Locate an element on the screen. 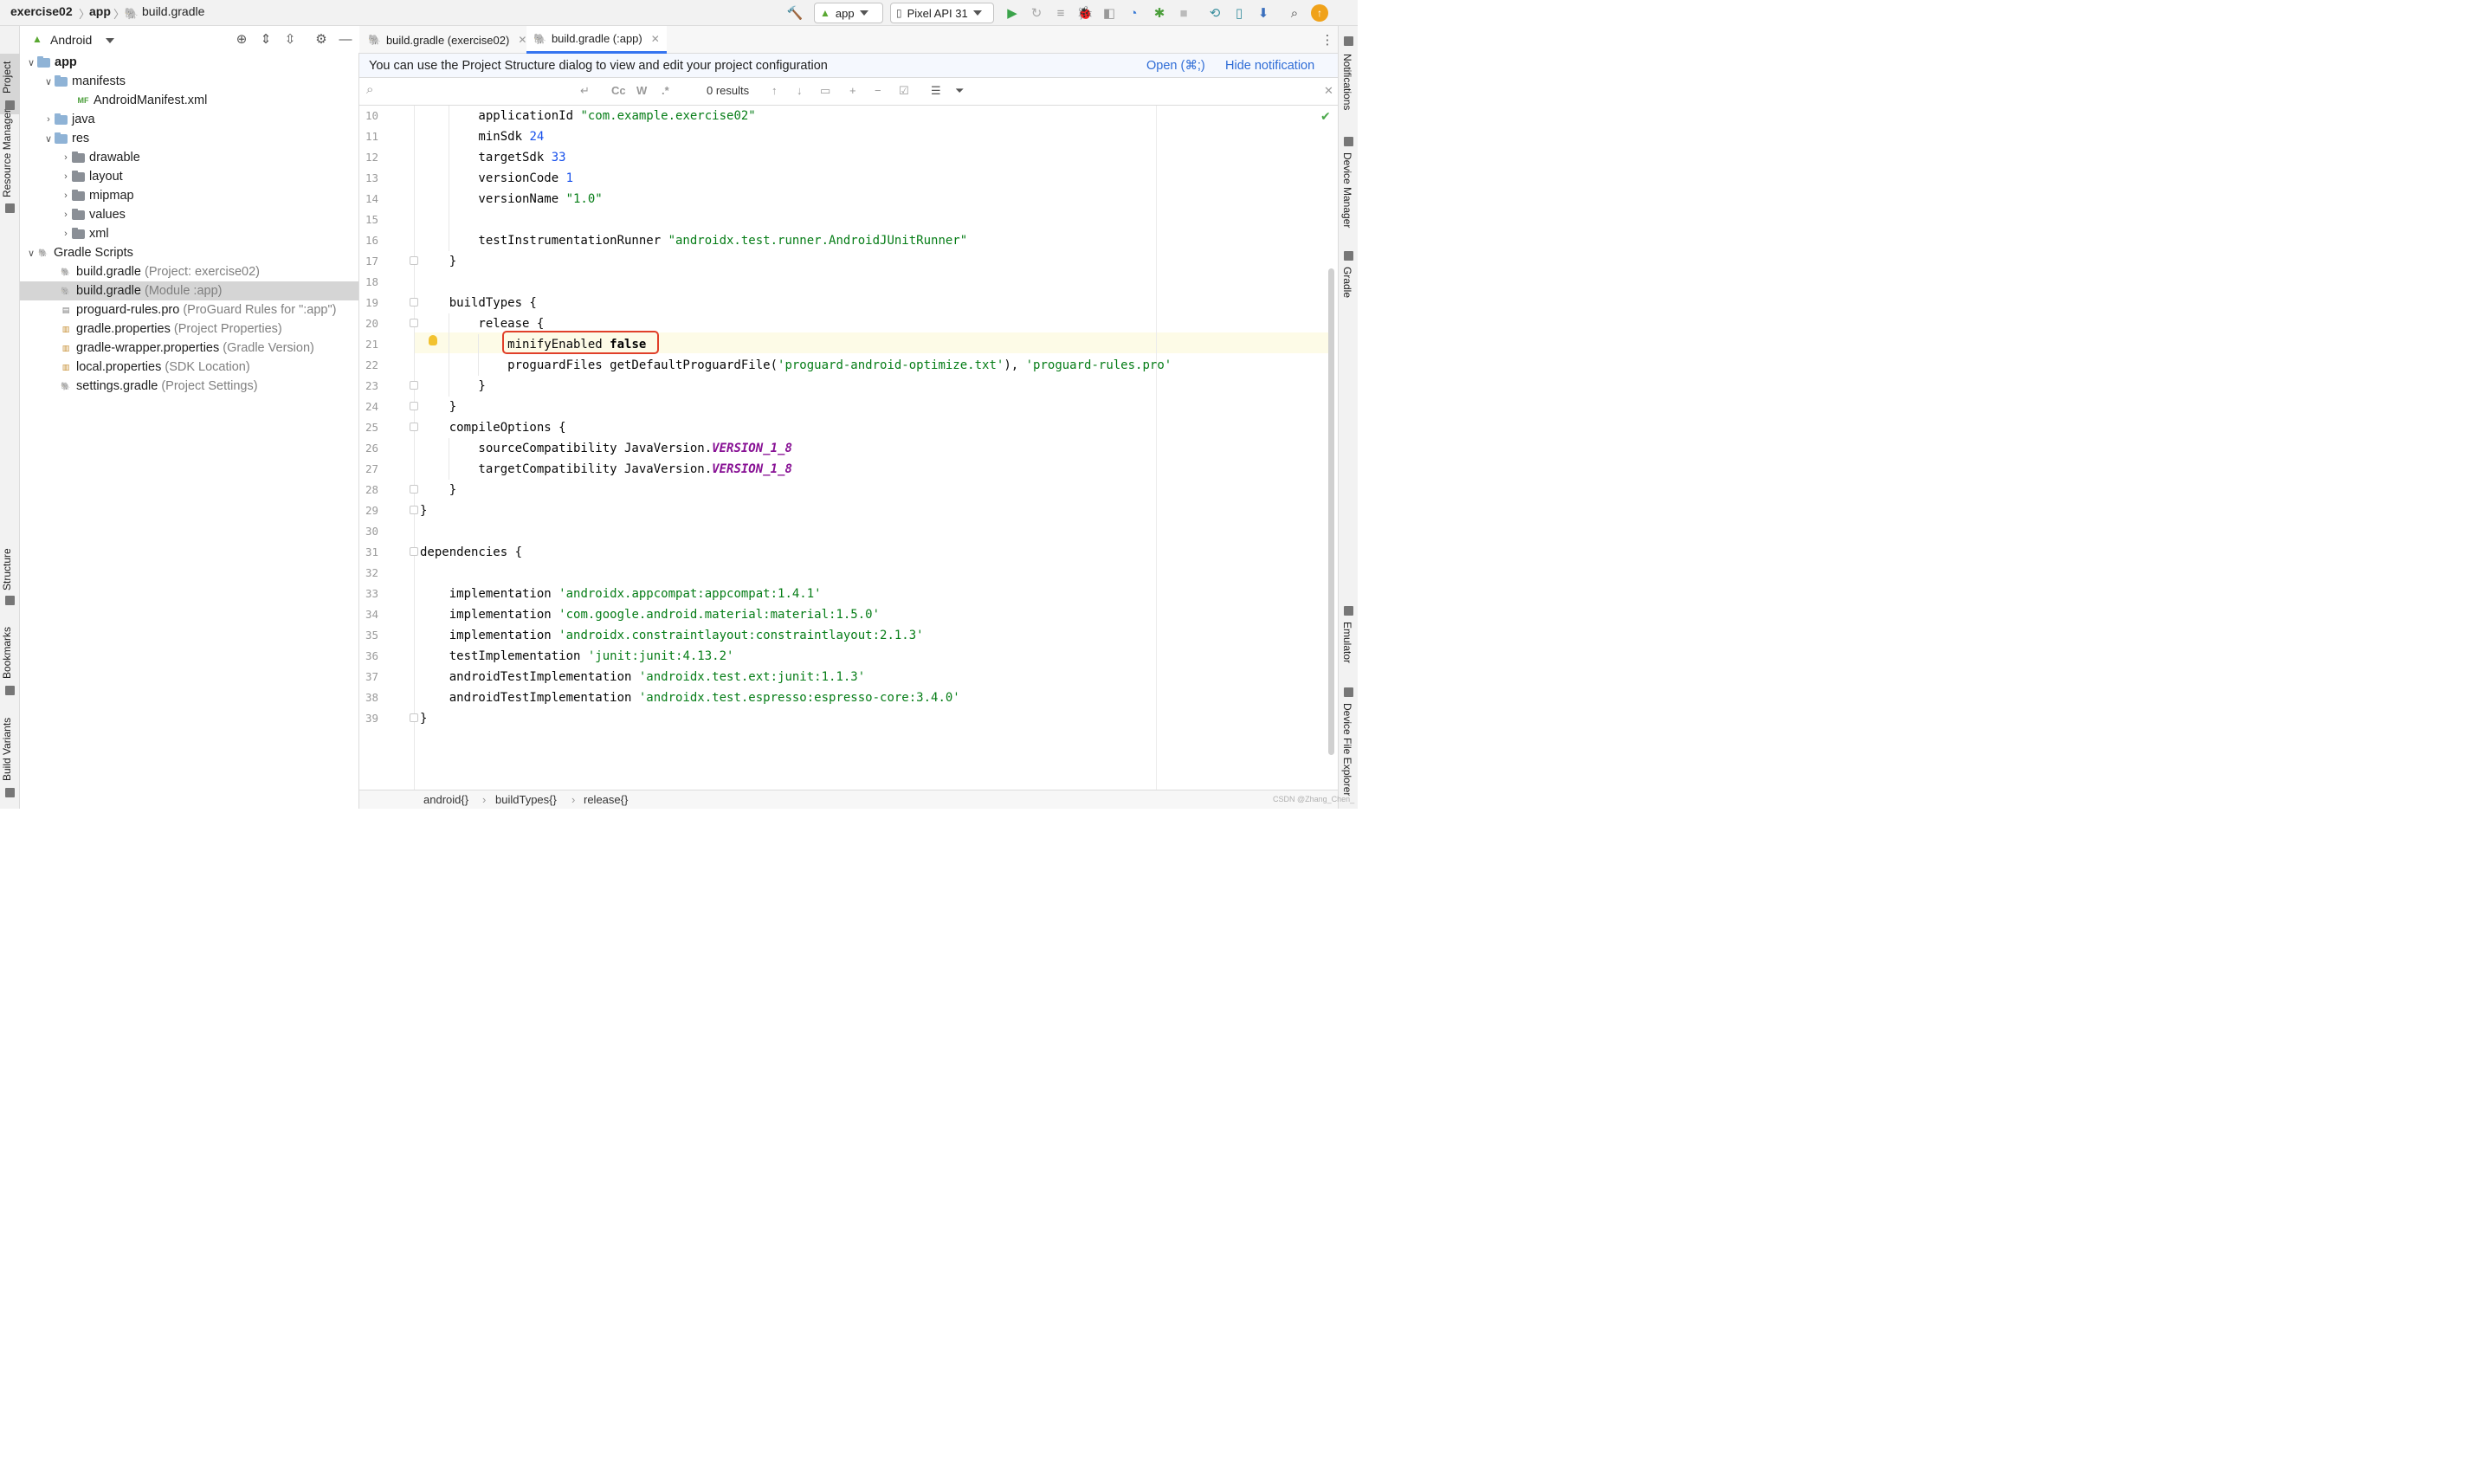  breadcrumb-module: app is located at coordinates (100, 11).